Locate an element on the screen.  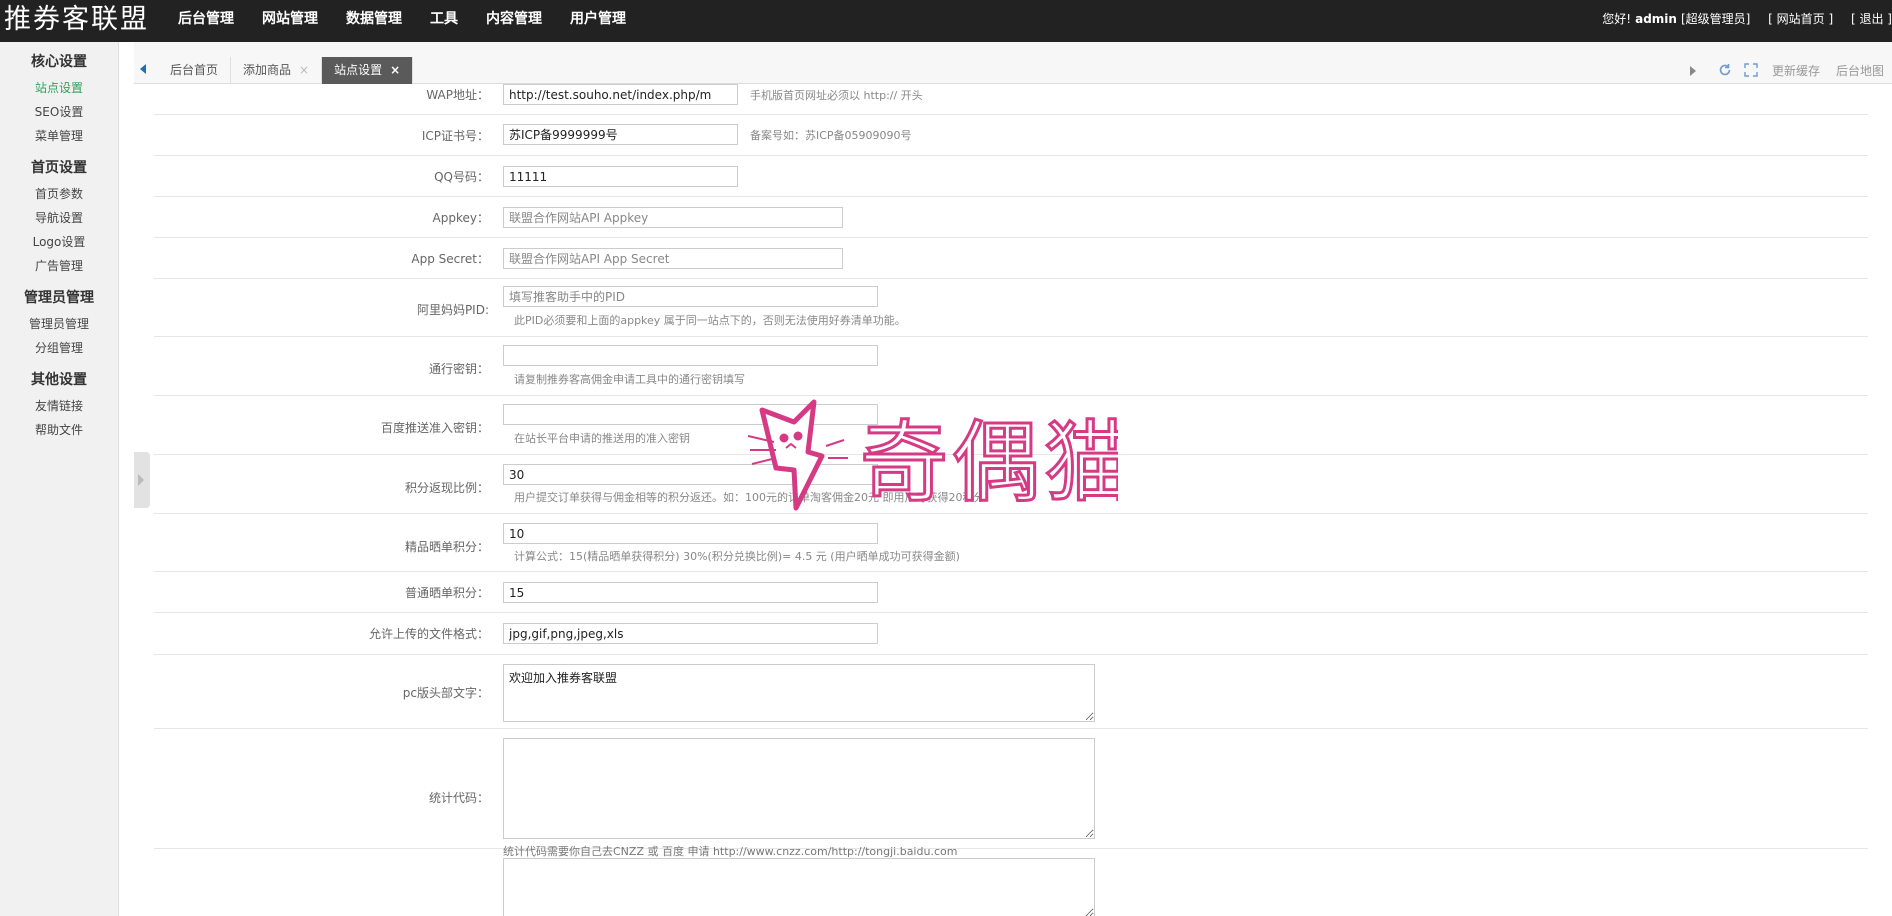
tab-label: 后台首页 is located at coordinates (194, 70).